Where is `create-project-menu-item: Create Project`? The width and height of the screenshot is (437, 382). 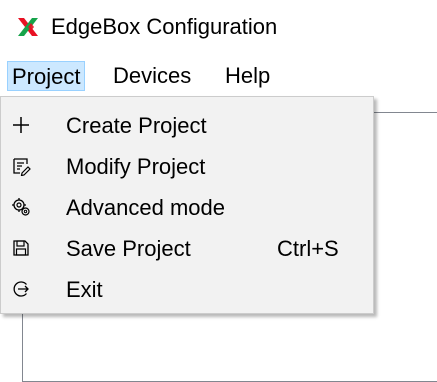 create-project-menu-item: Create Project is located at coordinates (187, 125).